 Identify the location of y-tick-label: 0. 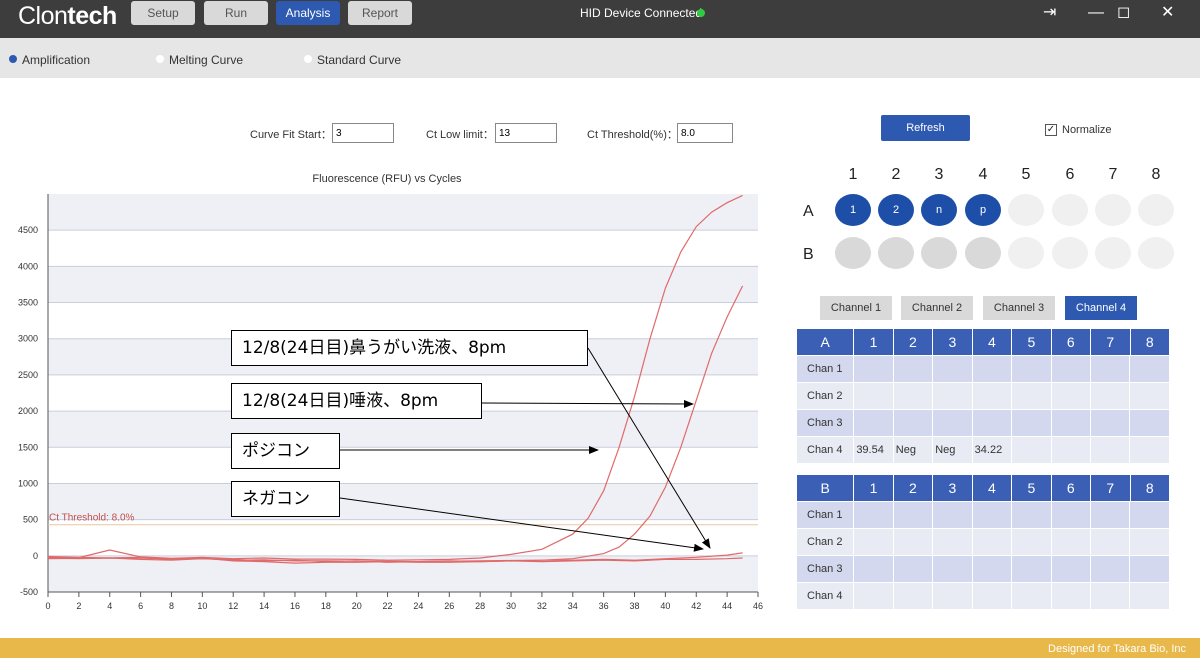
(35, 556).